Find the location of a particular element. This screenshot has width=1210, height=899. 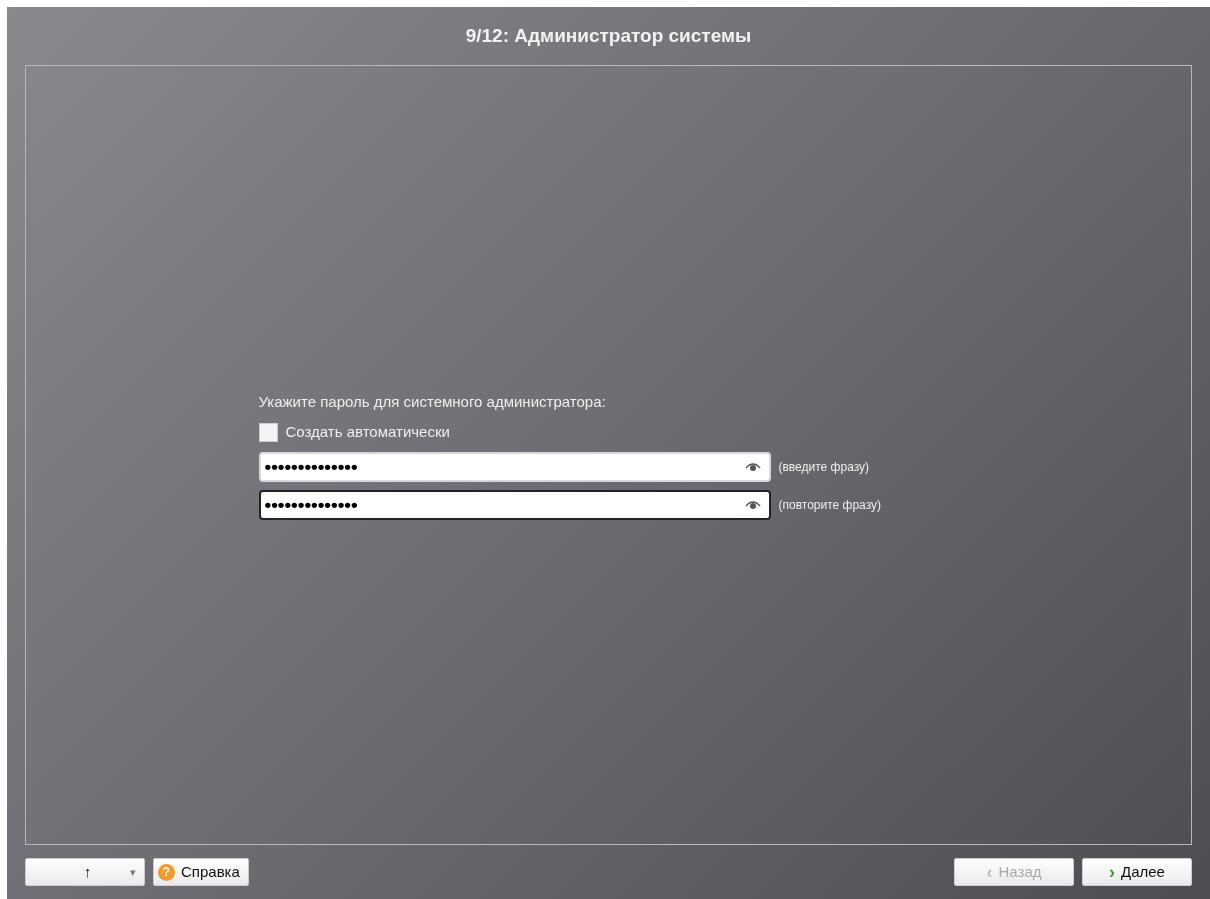

field-hint: (повторите фразу) is located at coordinates (829, 505).